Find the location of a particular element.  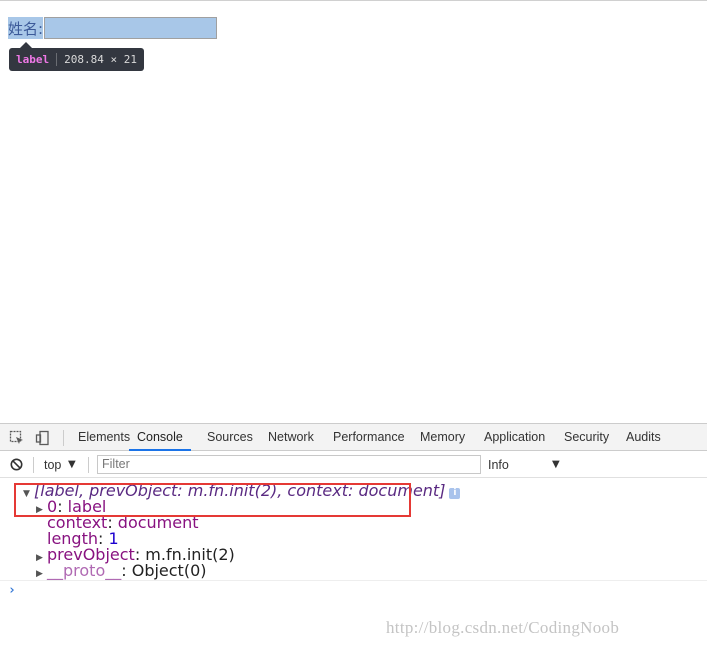

tab-audits: Audits is located at coordinates (643, 437).